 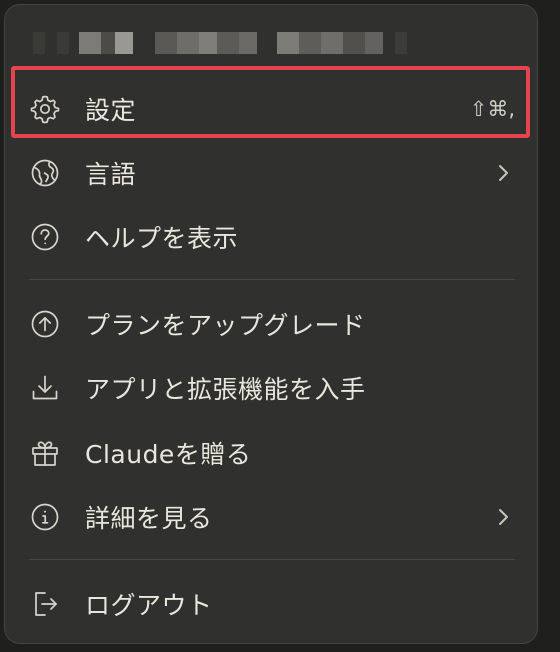 What do you see at coordinates (272, 237) in the screenshot?
I see `menu-item-help: ヘルプを表示` at bounding box center [272, 237].